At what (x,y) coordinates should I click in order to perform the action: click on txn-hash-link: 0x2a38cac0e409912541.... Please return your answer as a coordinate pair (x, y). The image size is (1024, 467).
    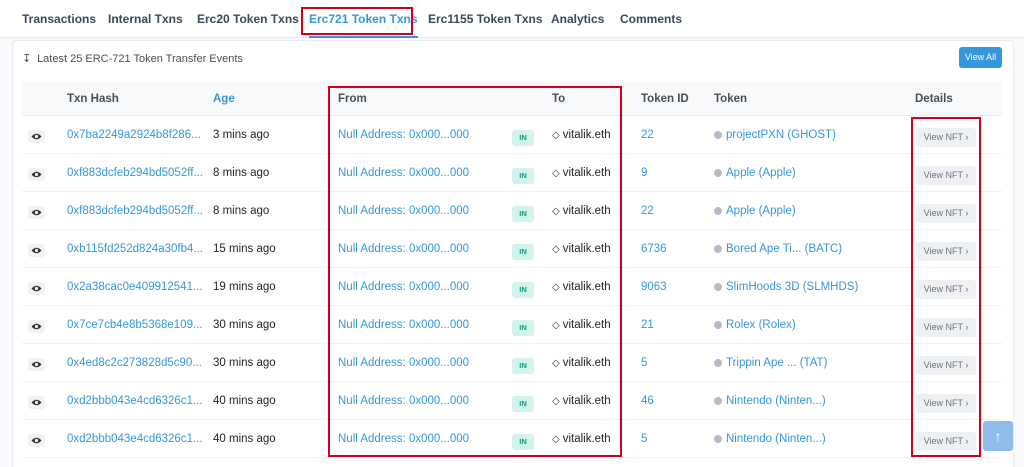
    Looking at the image, I should click on (135, 287).